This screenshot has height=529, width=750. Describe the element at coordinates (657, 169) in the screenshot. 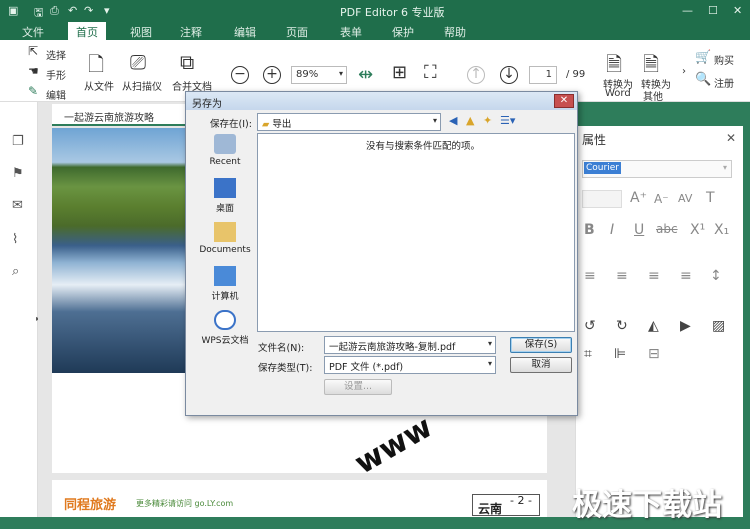

I see `font-family-select: Courier ▾` at that location.